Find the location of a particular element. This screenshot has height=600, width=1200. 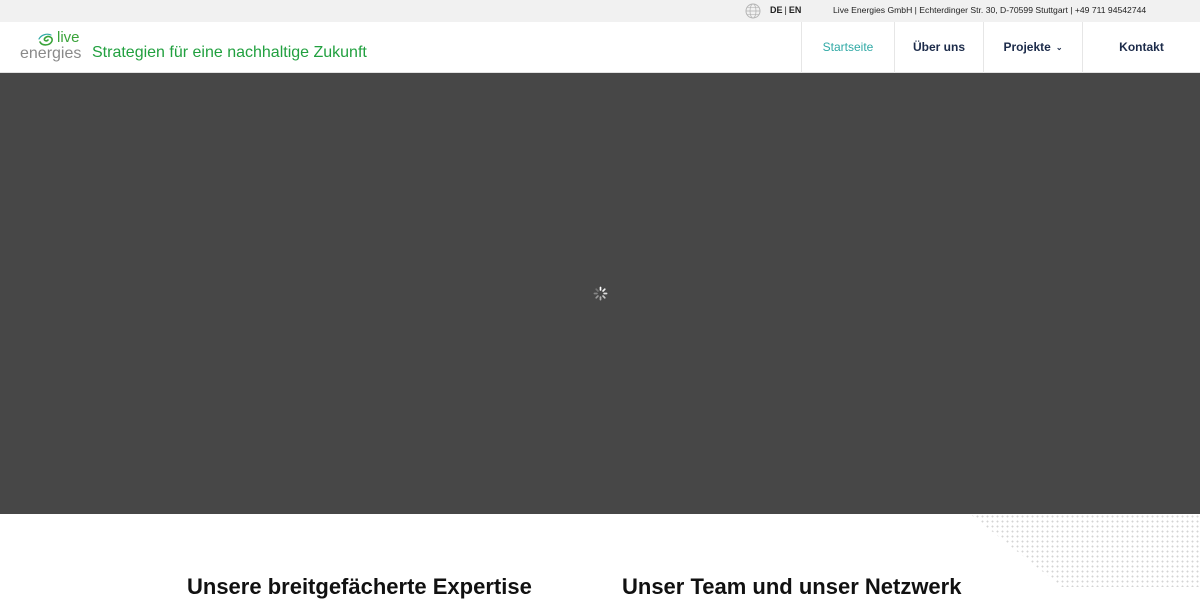

nav-item-projekte: Projekte ⌄ is located at coordinates (1032, 47).